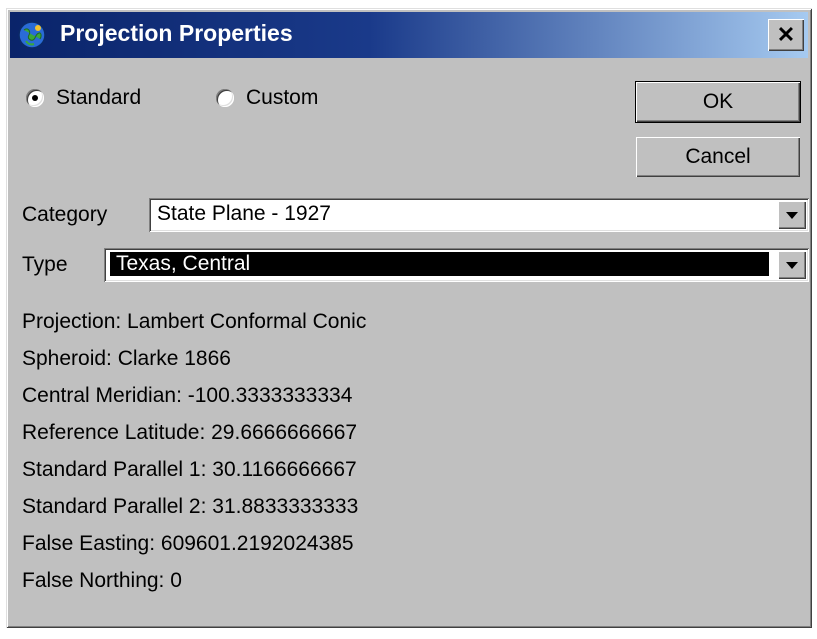 The width and height of the screenshot is (817, 639). I want to click on radio-custom-indicator, so click(225, 98).